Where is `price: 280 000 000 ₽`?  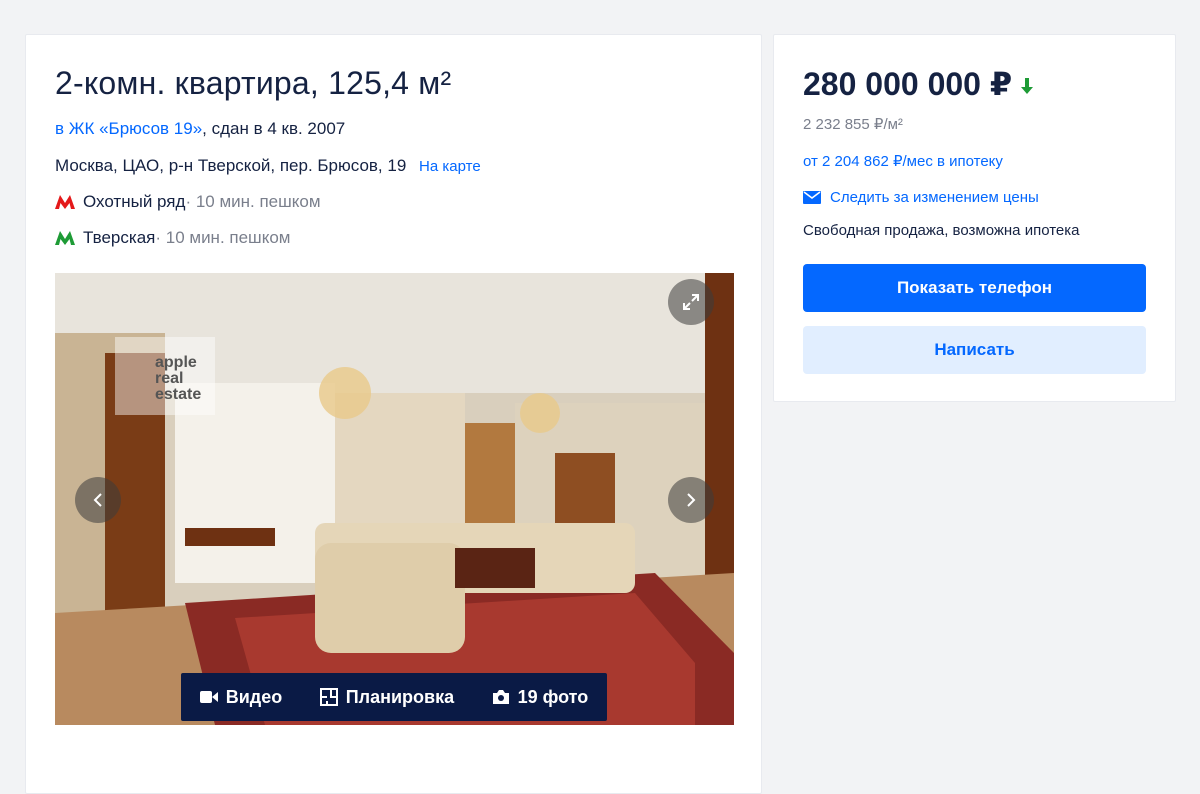 price: 280 000 000 ₽ is located at coordinates (918, 84).